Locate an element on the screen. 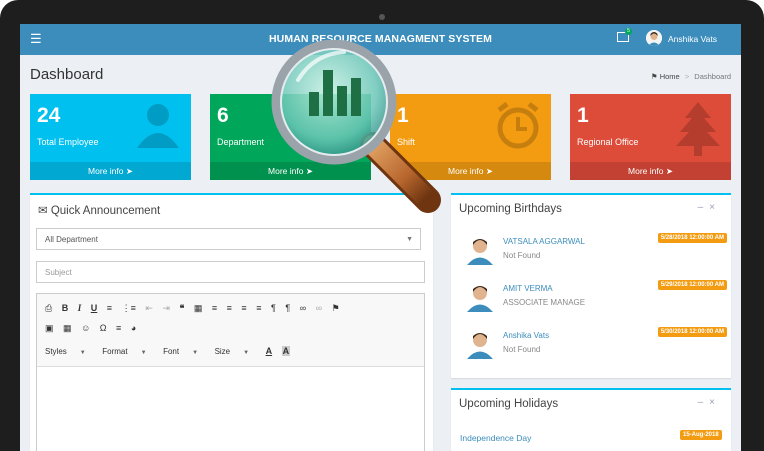 The width and height of the screenshot is (764, 451). birthday-name: Anshika Vats is located at coordinates (526, 335).